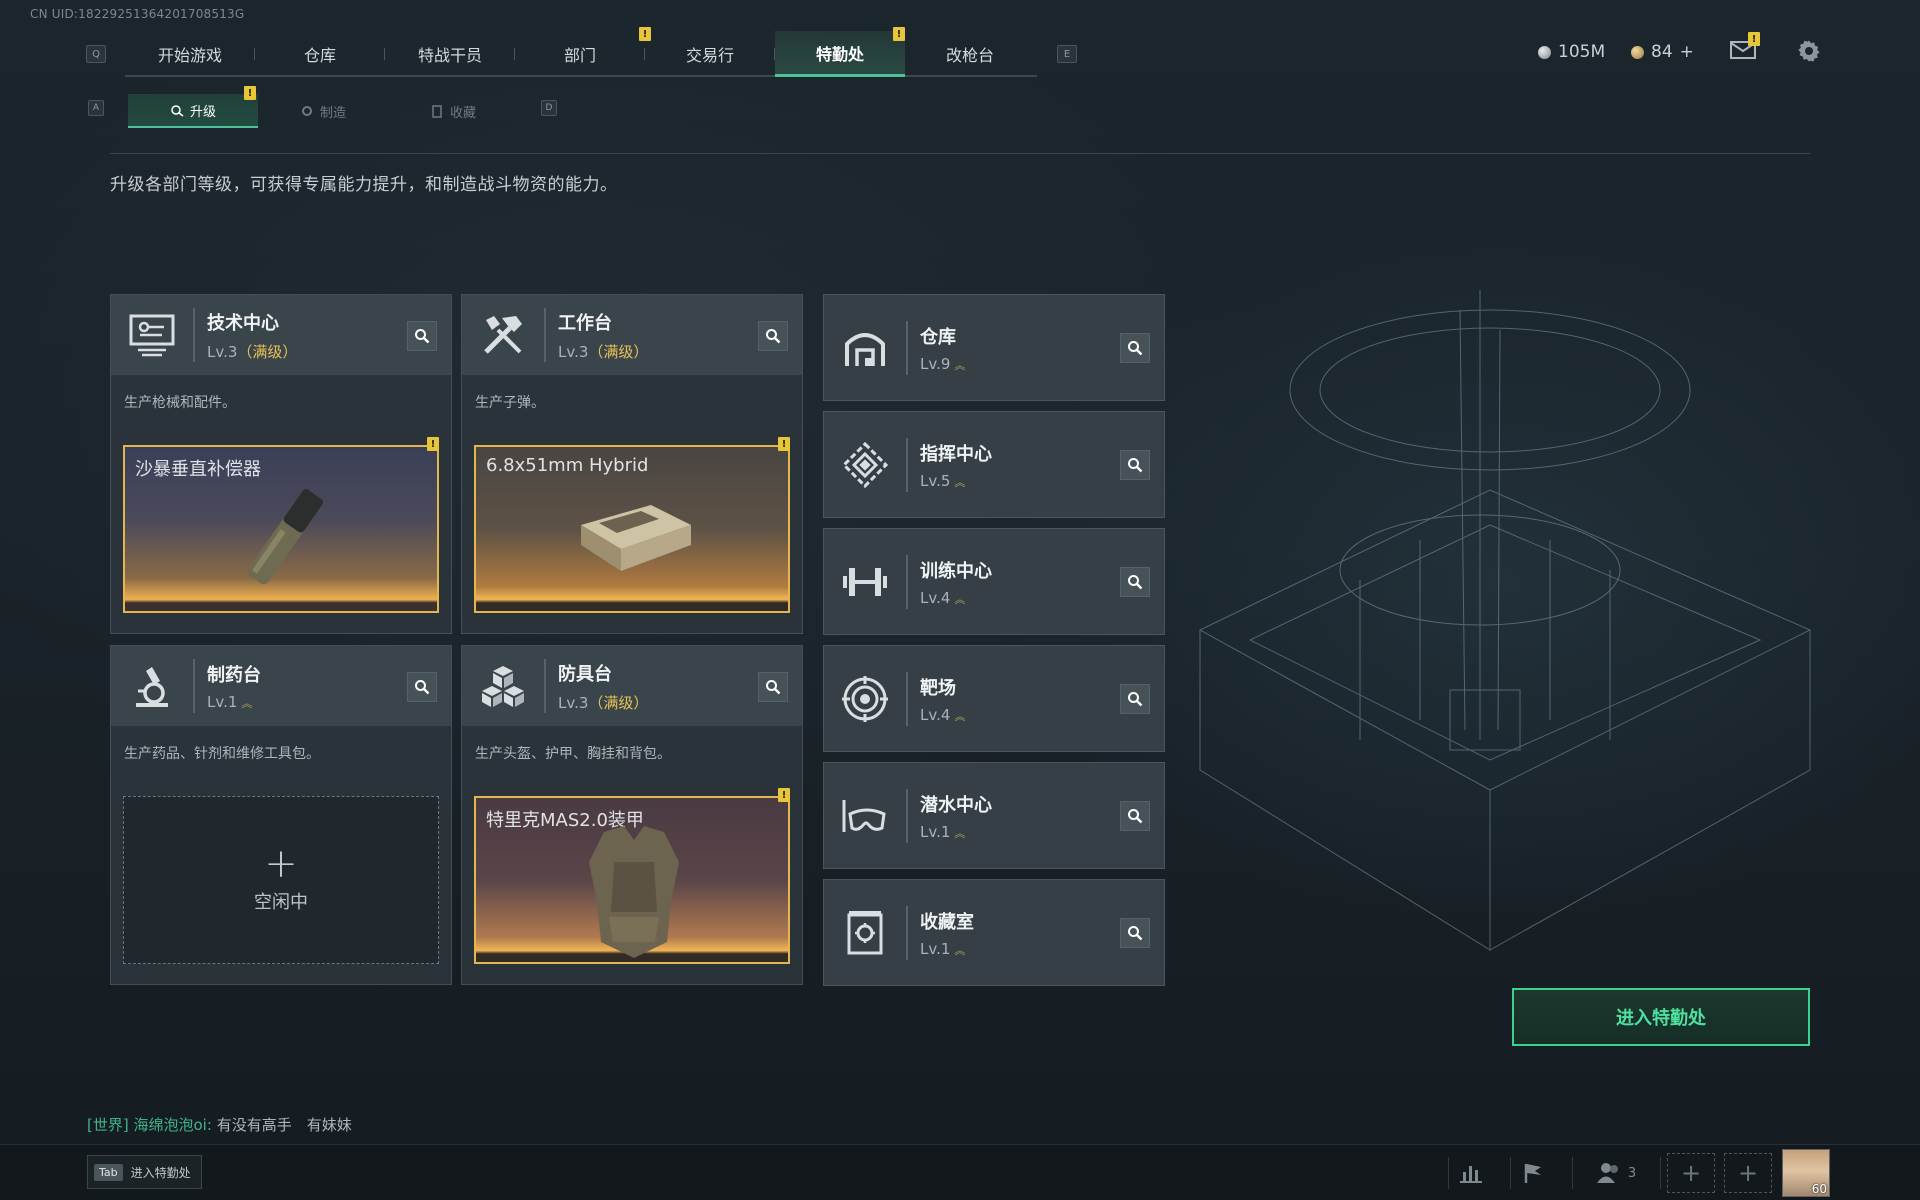 The height and width of the screenshot is (1200, 1920). What do you see at coordinates (1637, 52) in the screenshot?
I see `gold-coin-icon` at bounding box center [1637, 52].